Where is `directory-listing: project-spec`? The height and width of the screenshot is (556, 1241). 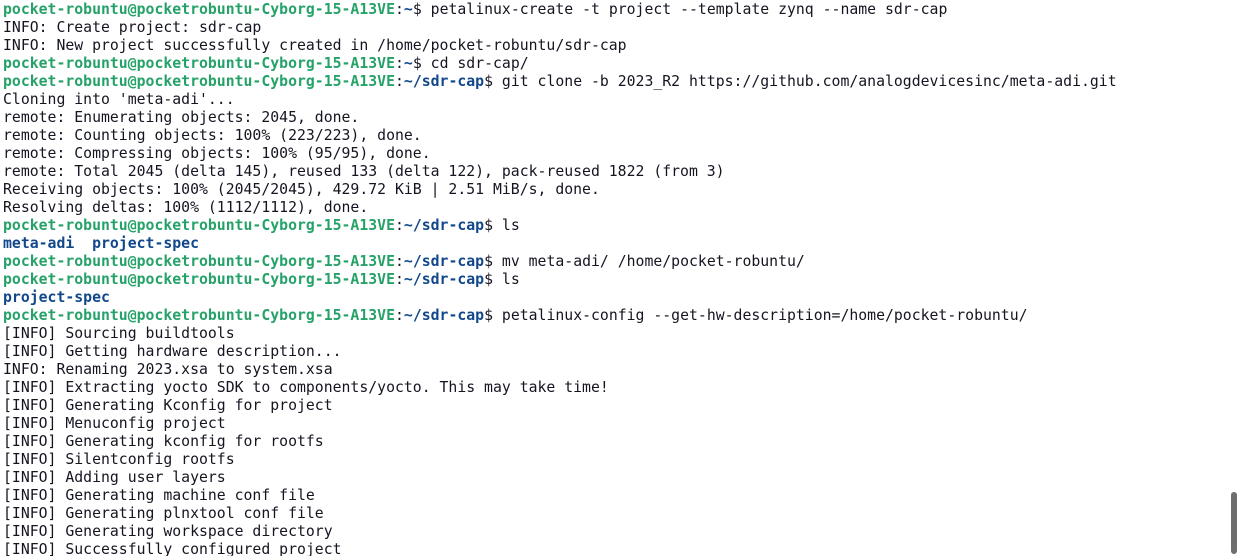 directory-listing: project-spec is located at coordinates (614, 298).